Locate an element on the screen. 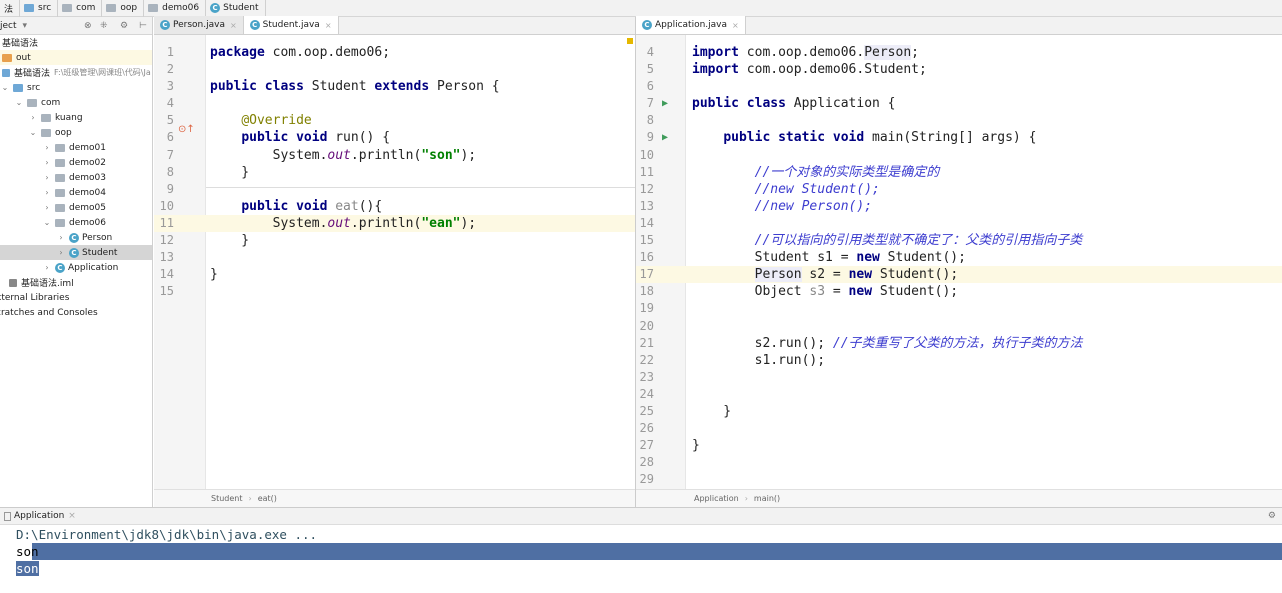 Image resolution: width=1282 pixels, height=593 pixels. code-line: 7 System.out.println("son"); is located at coordinates (394, 155).